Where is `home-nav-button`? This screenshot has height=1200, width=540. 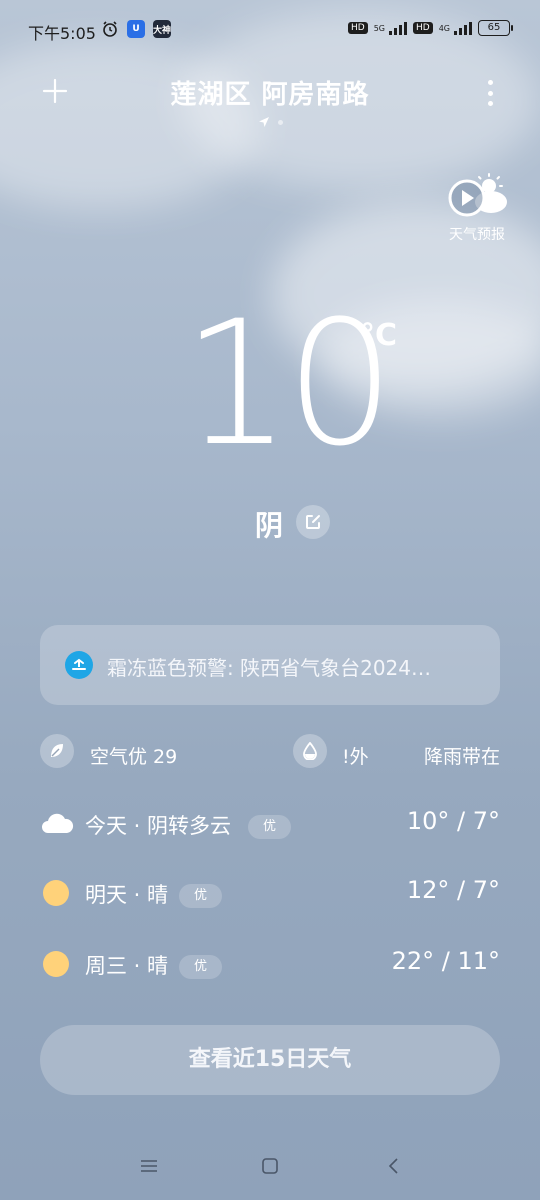 home-nav-button is located at coordinates (270, 1166).